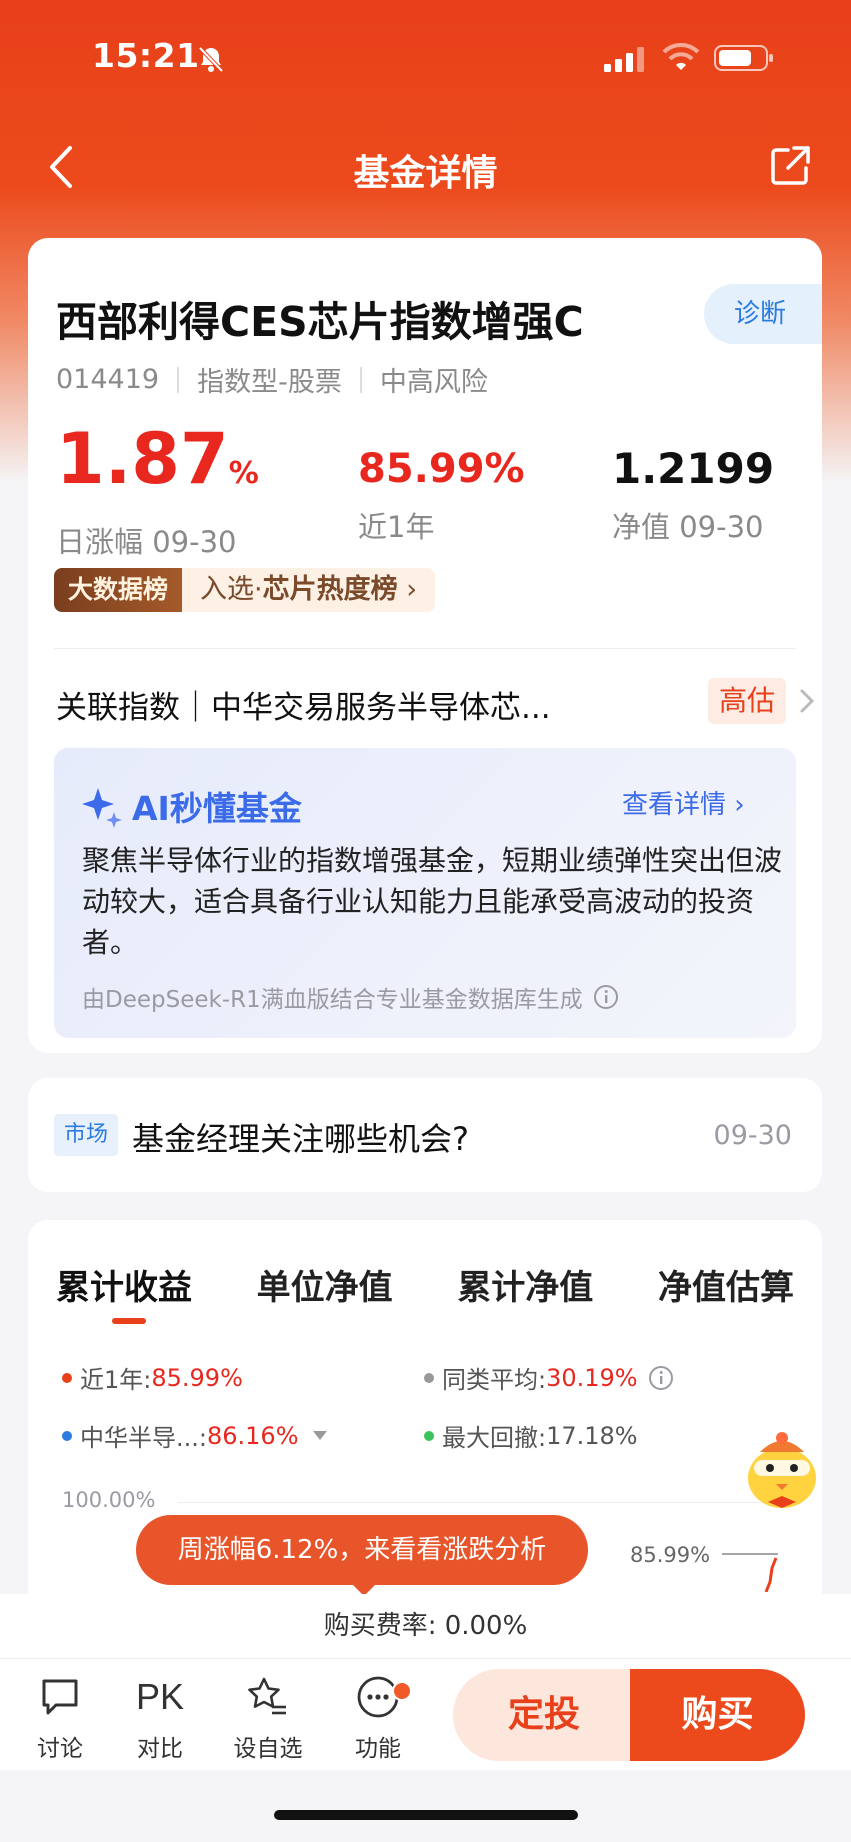 The height and width of the screenshot is (1842, 851). I want to click on status-bar: 15:21, so click(425, 55).